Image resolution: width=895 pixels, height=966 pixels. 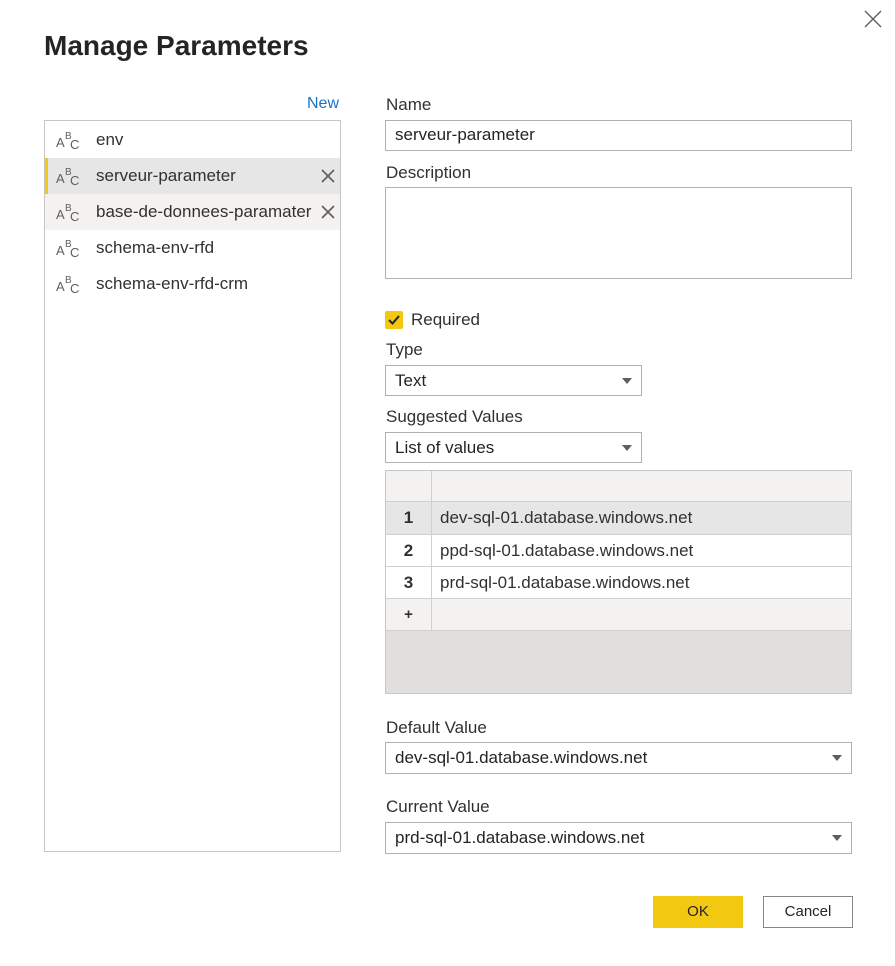 I want to click on table-row: 3 prd-sql-01.database.windows.net, so click(x=618, y=583).